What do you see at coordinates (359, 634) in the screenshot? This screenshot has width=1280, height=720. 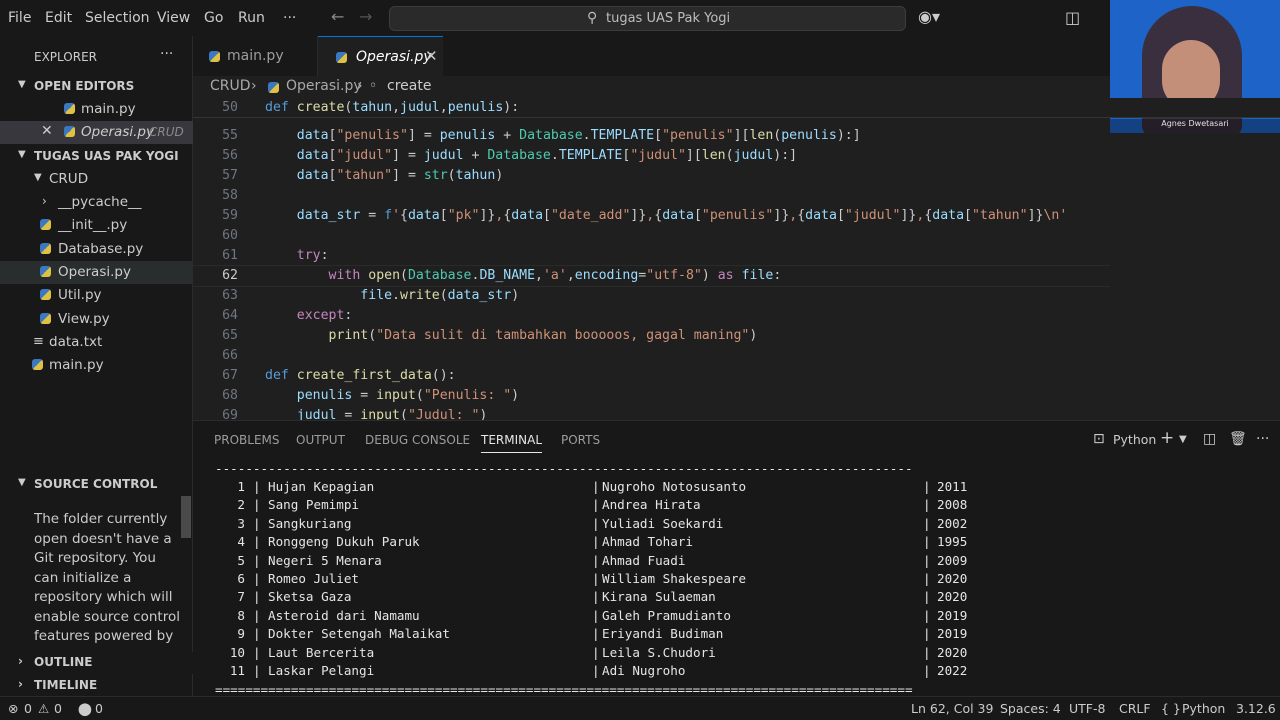 I see `cell-judul: Dokter Setengah Malaikat` at bounding box center [359, 634].